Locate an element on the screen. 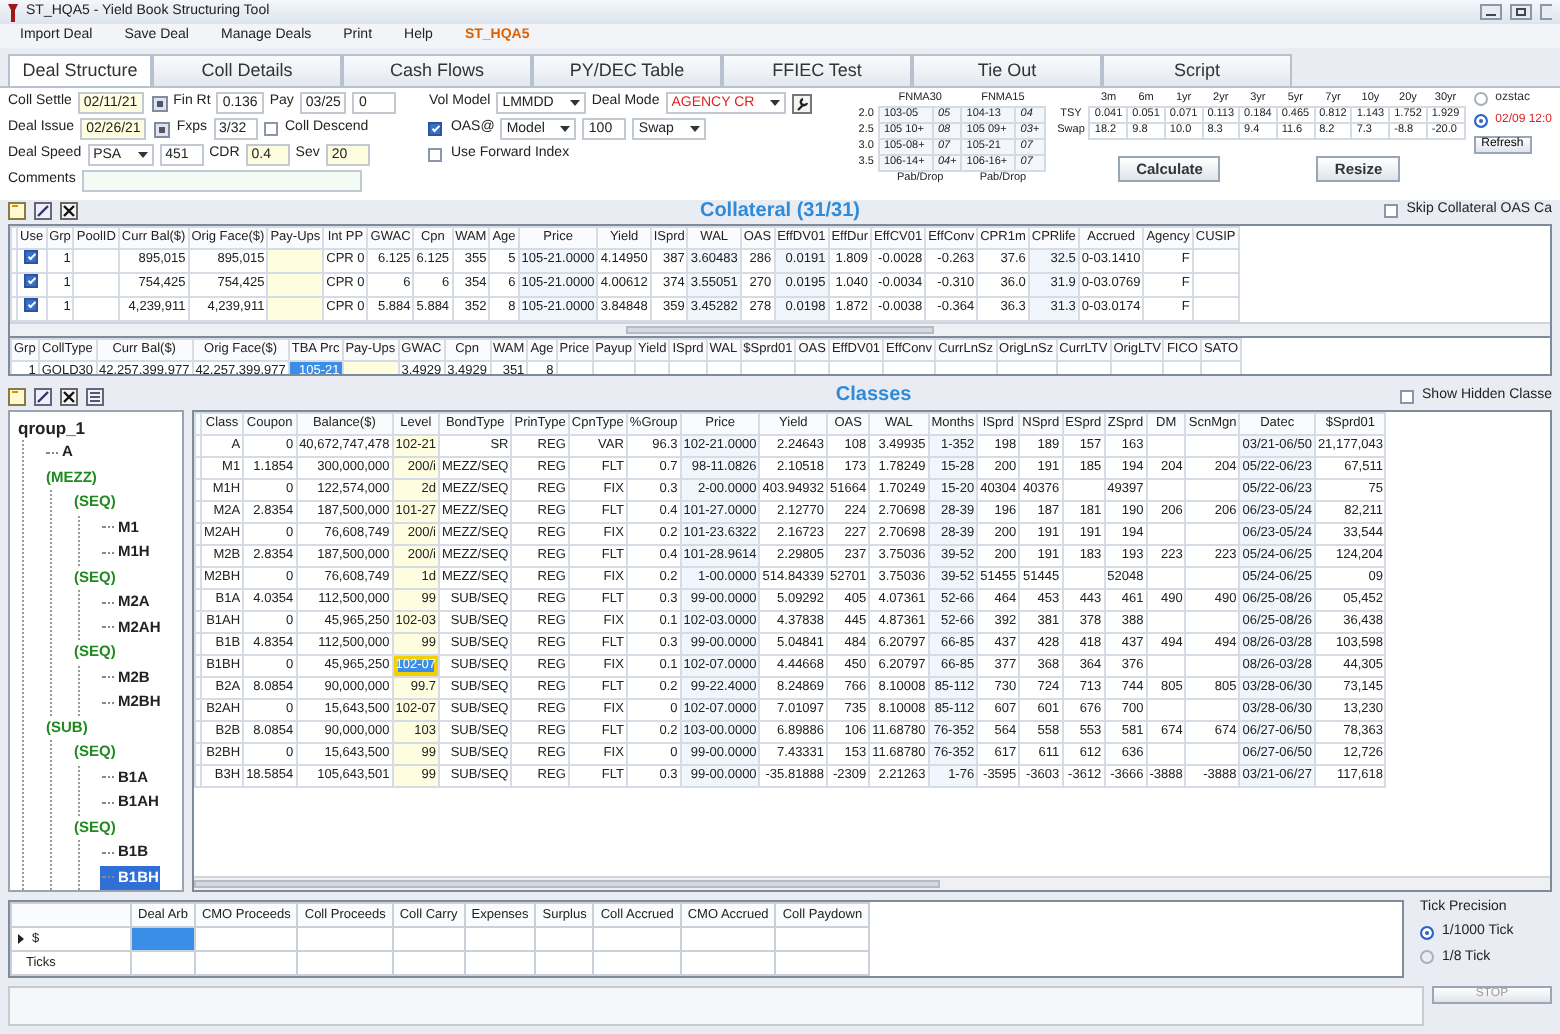  tab: PY/DEC Table is located at coordinates (627, 69).